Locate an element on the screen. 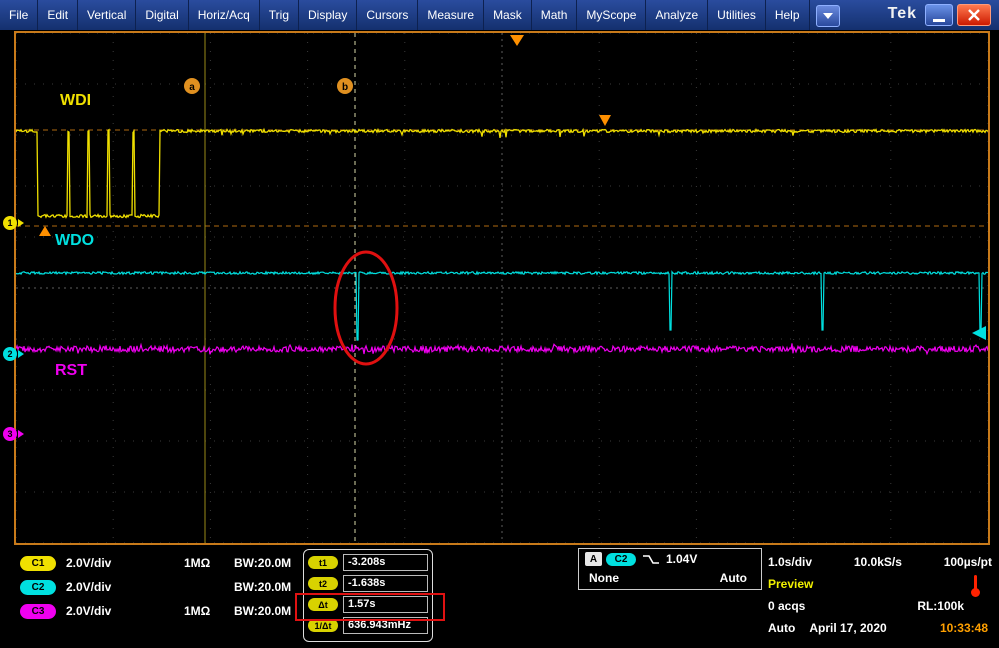 Image resolution: width=999 pixels, height=648 pixels. cursor-t2-row: t2 -1.638s is located at coordinates (368, 583).